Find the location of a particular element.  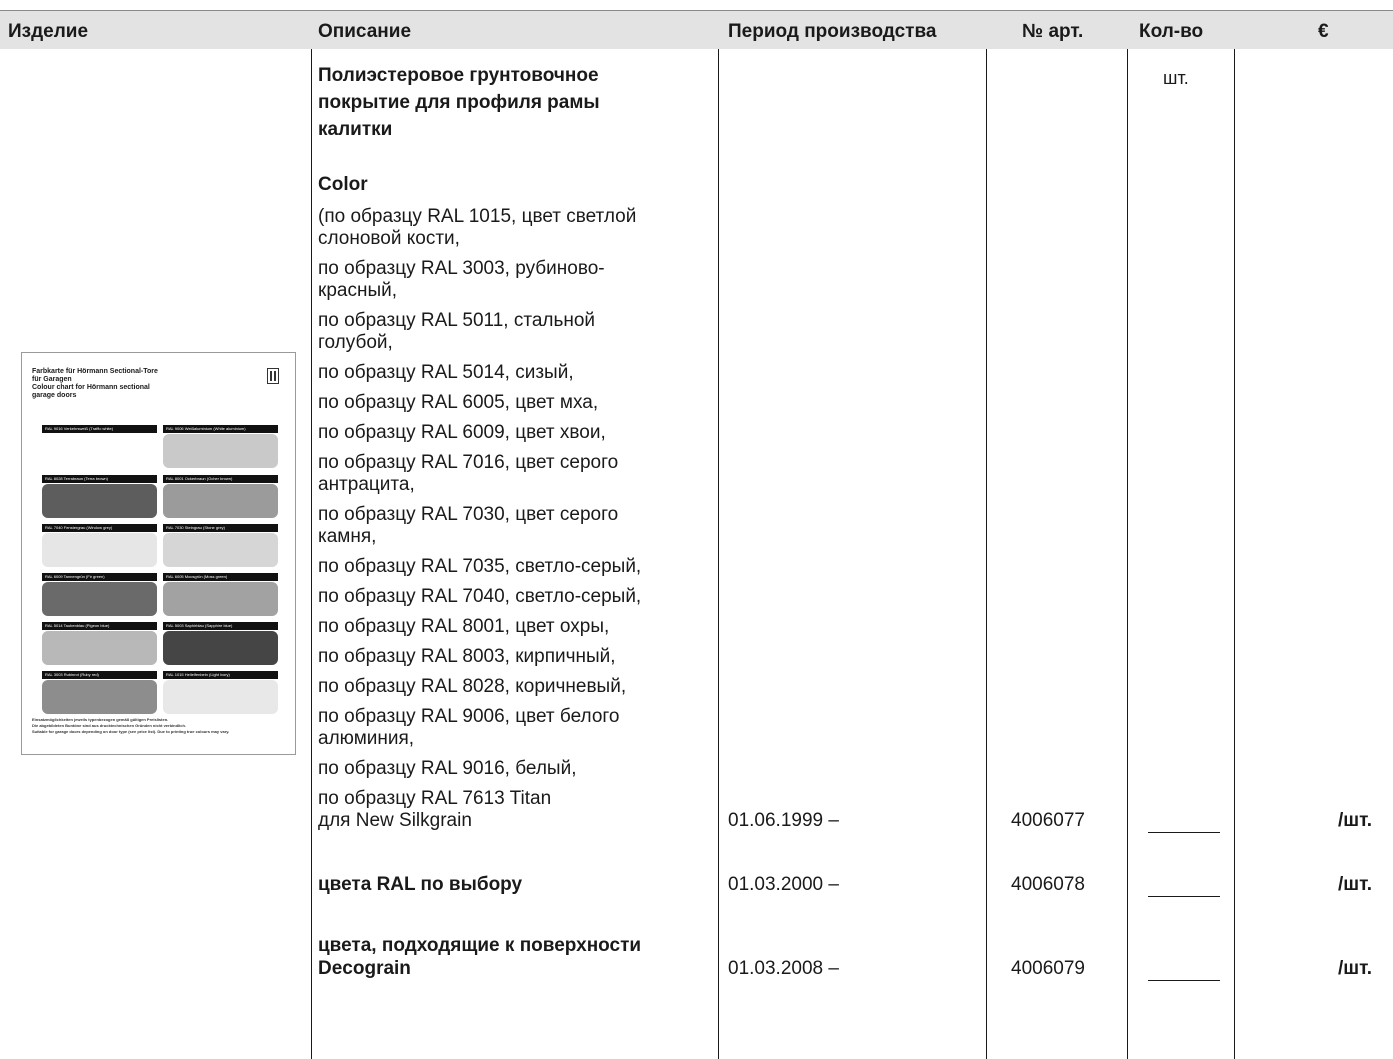

row-period: 01.03.2000 – is located at coordinates (783, 884).